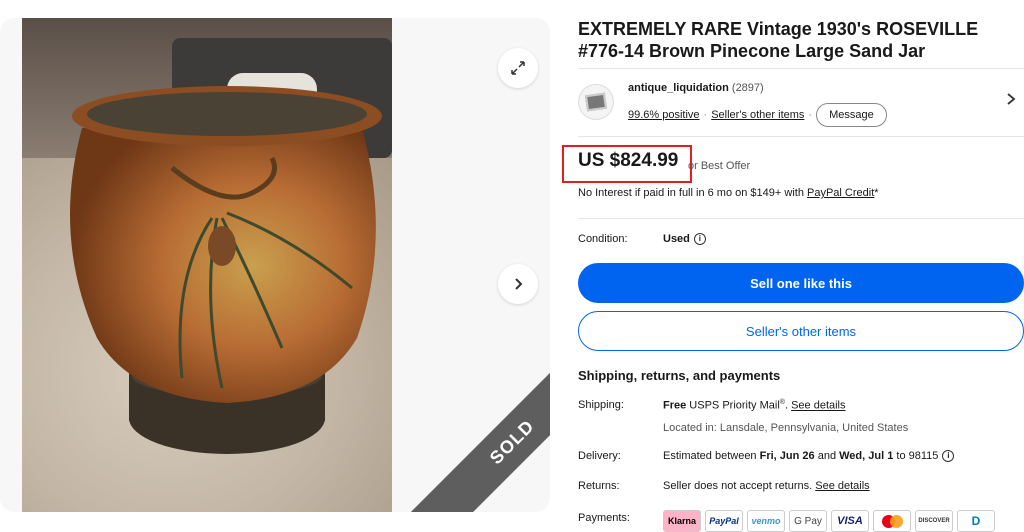  I want to click on returns-see-details-link: See details, so click(842, 486).